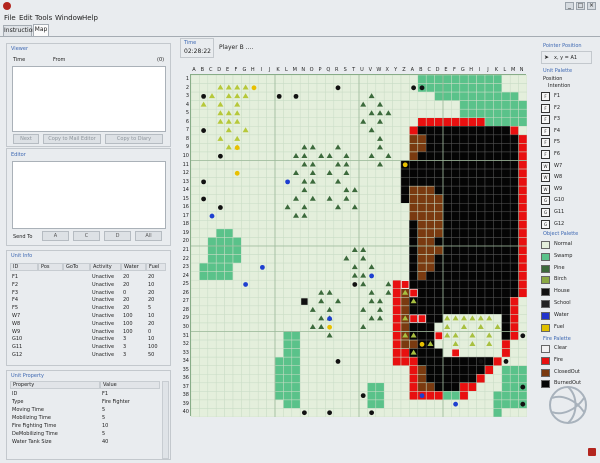 This screenshot has height=463, width=600. Describe the element at coordinates (21, 30) in the screenshot. I see `tab-instructions: Instructions` at that location.